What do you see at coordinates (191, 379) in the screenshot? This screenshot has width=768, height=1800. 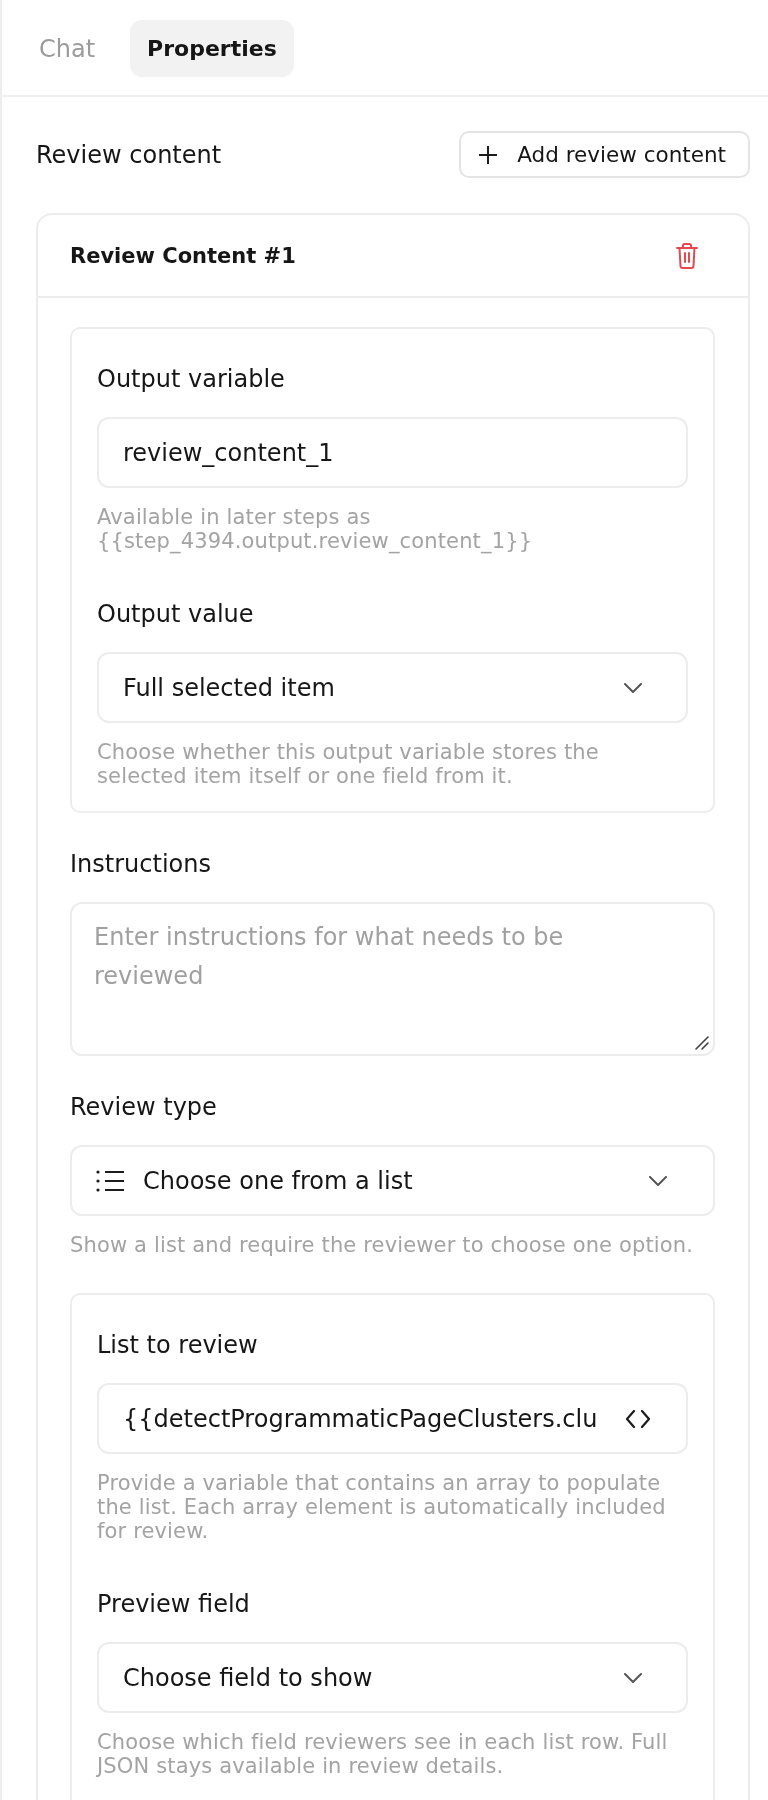 I see `field-label: Output variable` at bounding box center [191, 379].